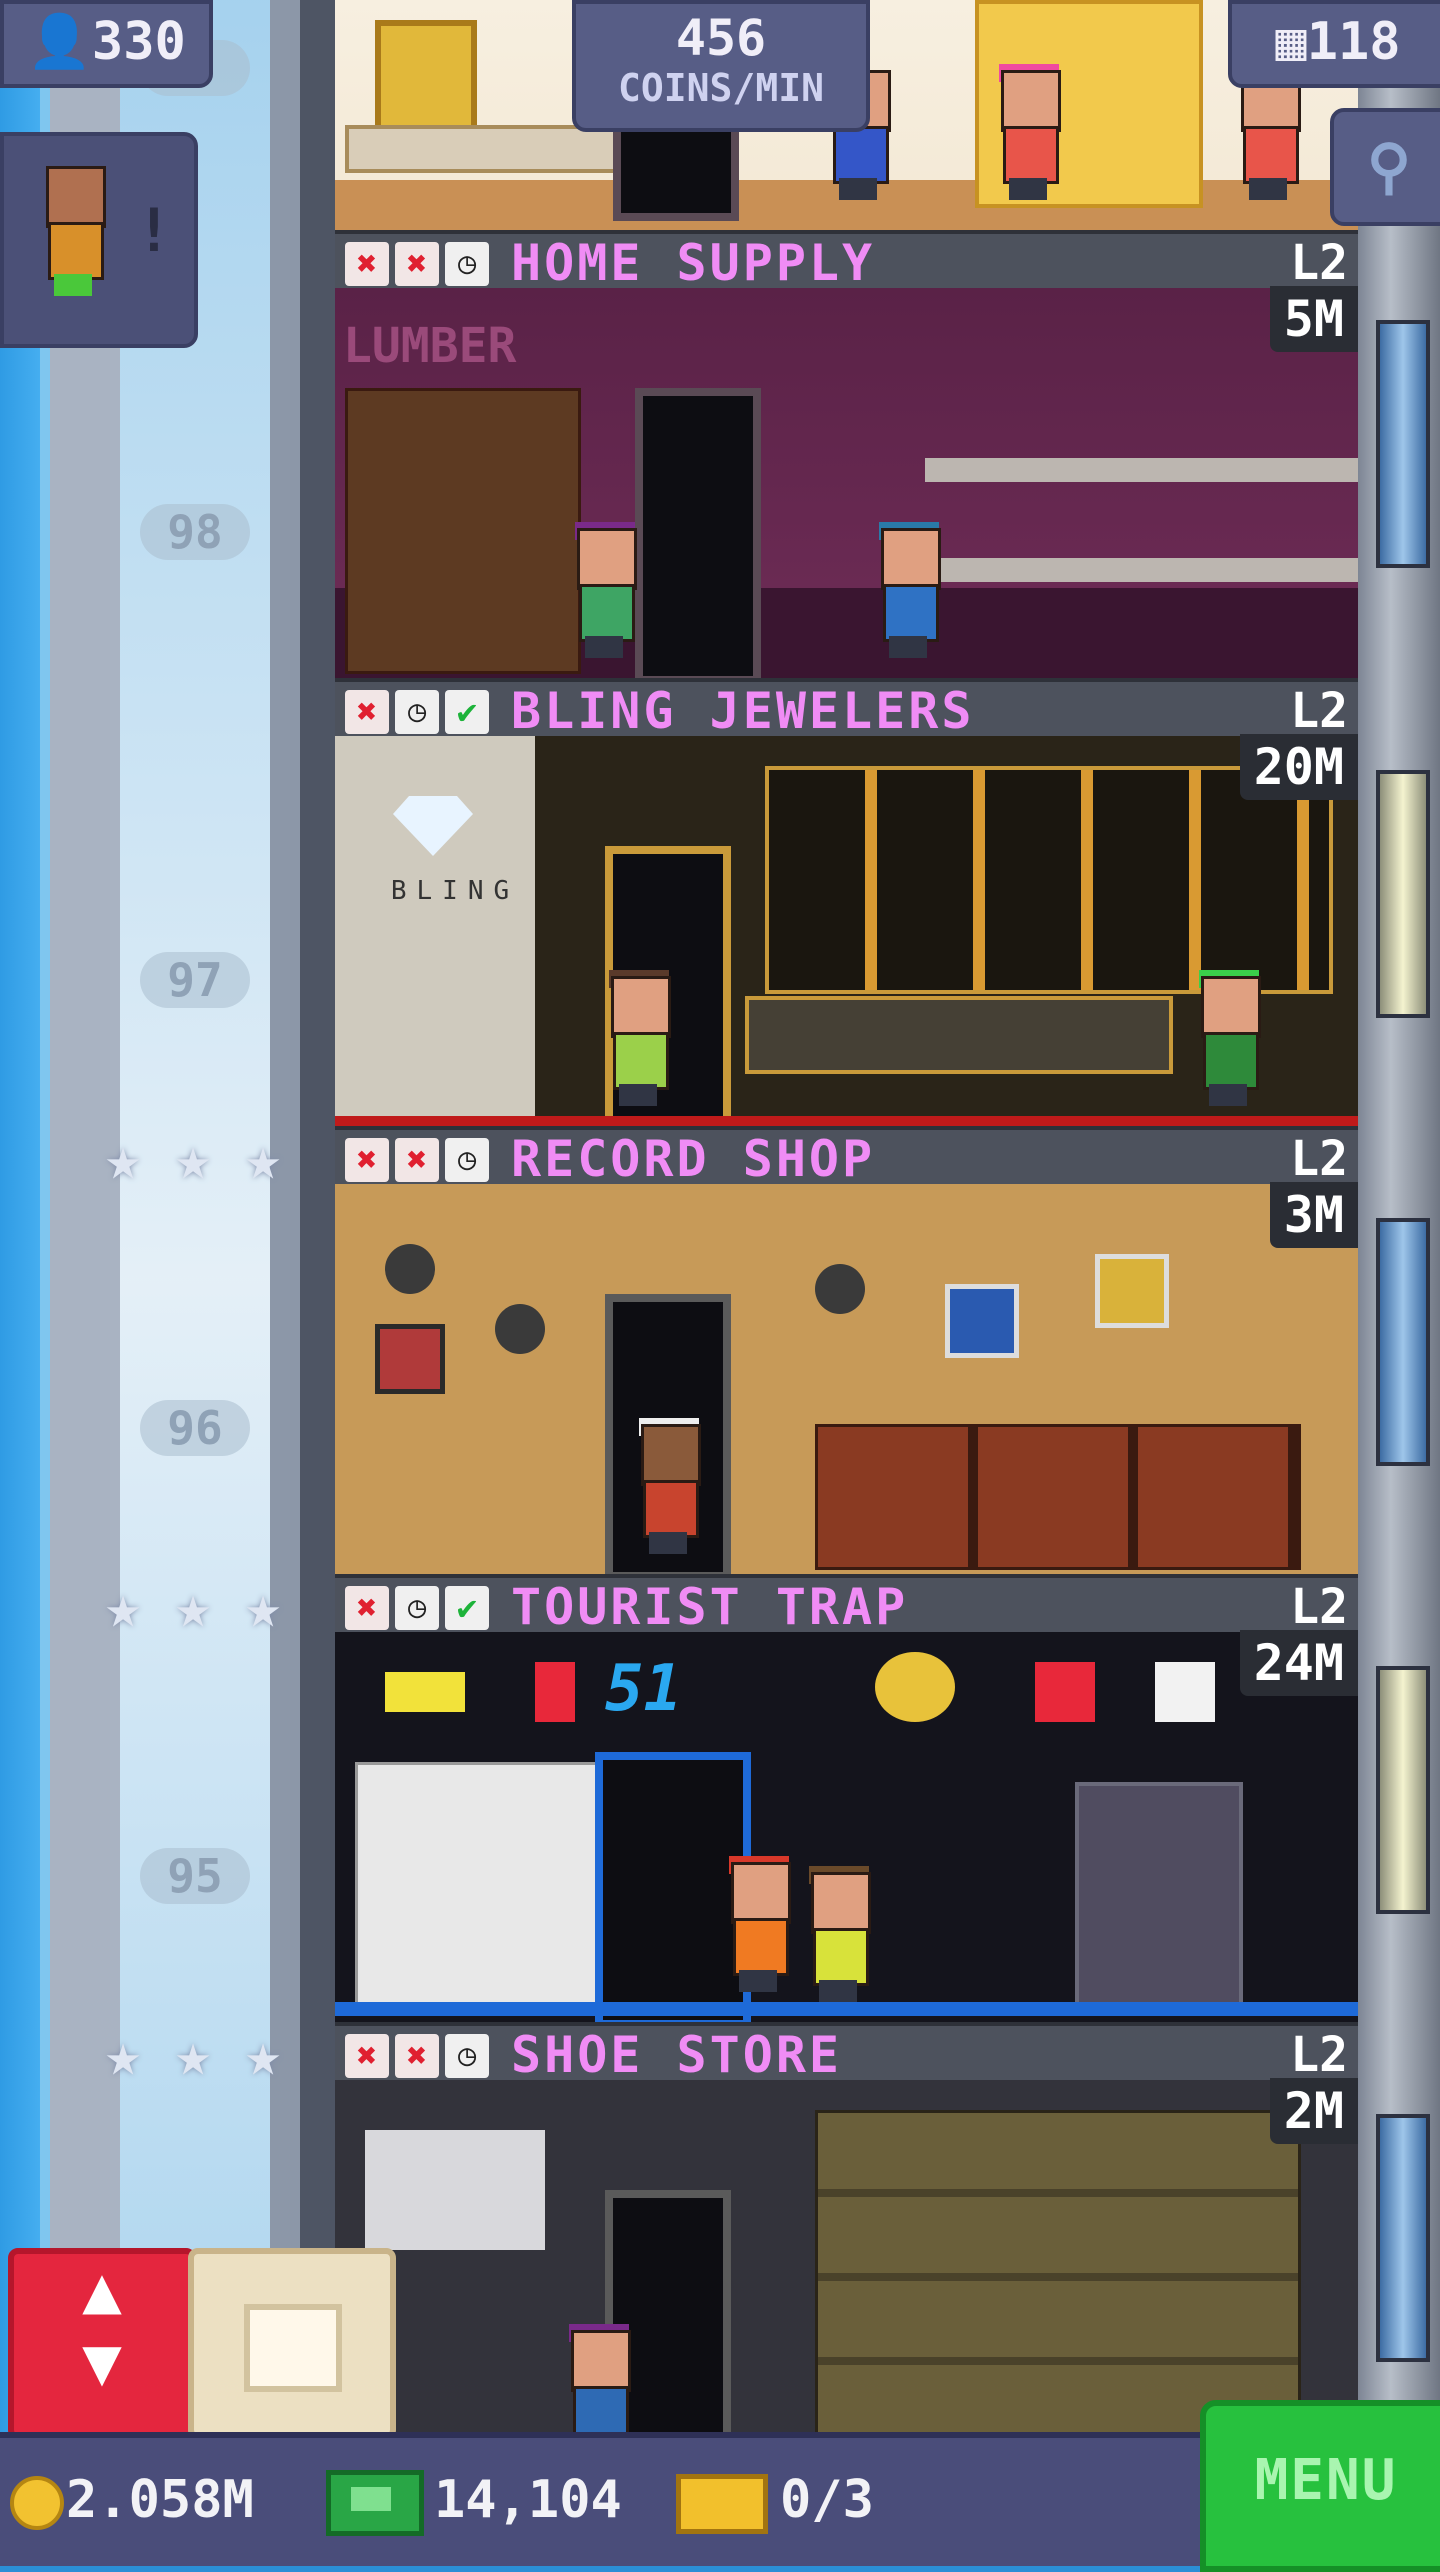  What do you see at coordinates (59, 42) in the screenshot?
I see `person-icon: 👤` at bounding box center [59, 42].